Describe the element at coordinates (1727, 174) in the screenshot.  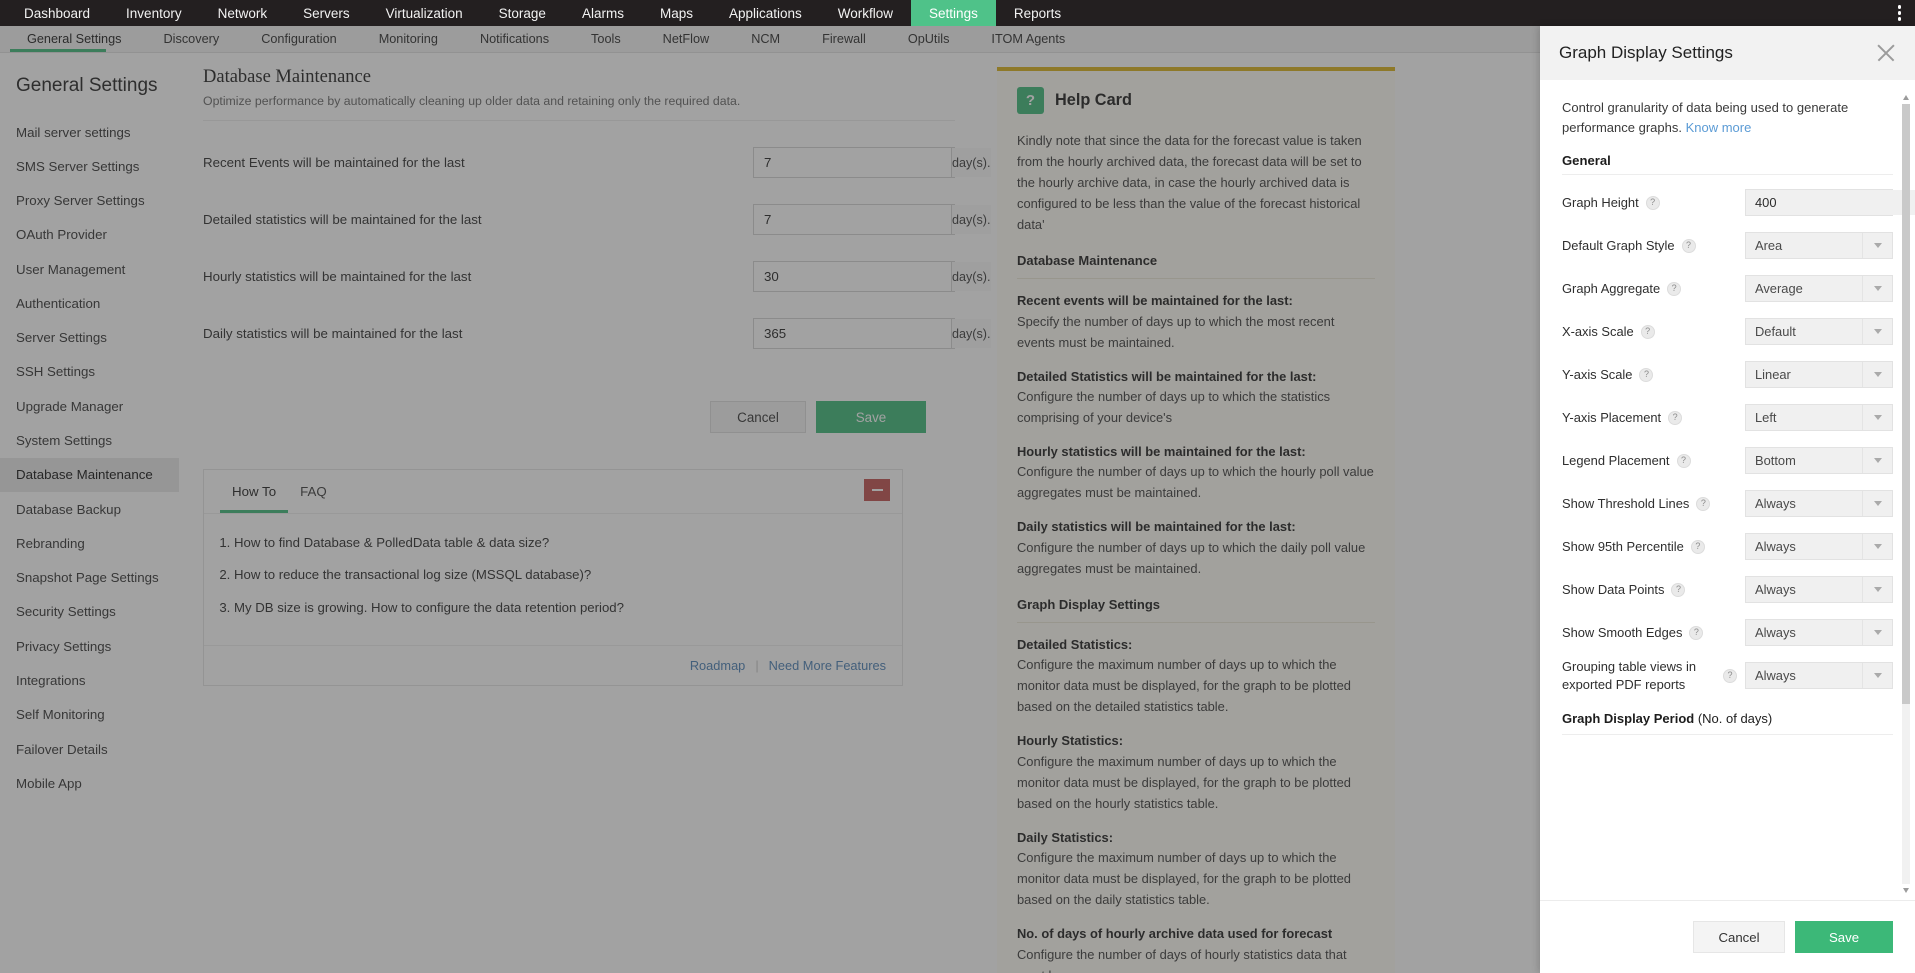
I see `panel-section-divider` at that location.